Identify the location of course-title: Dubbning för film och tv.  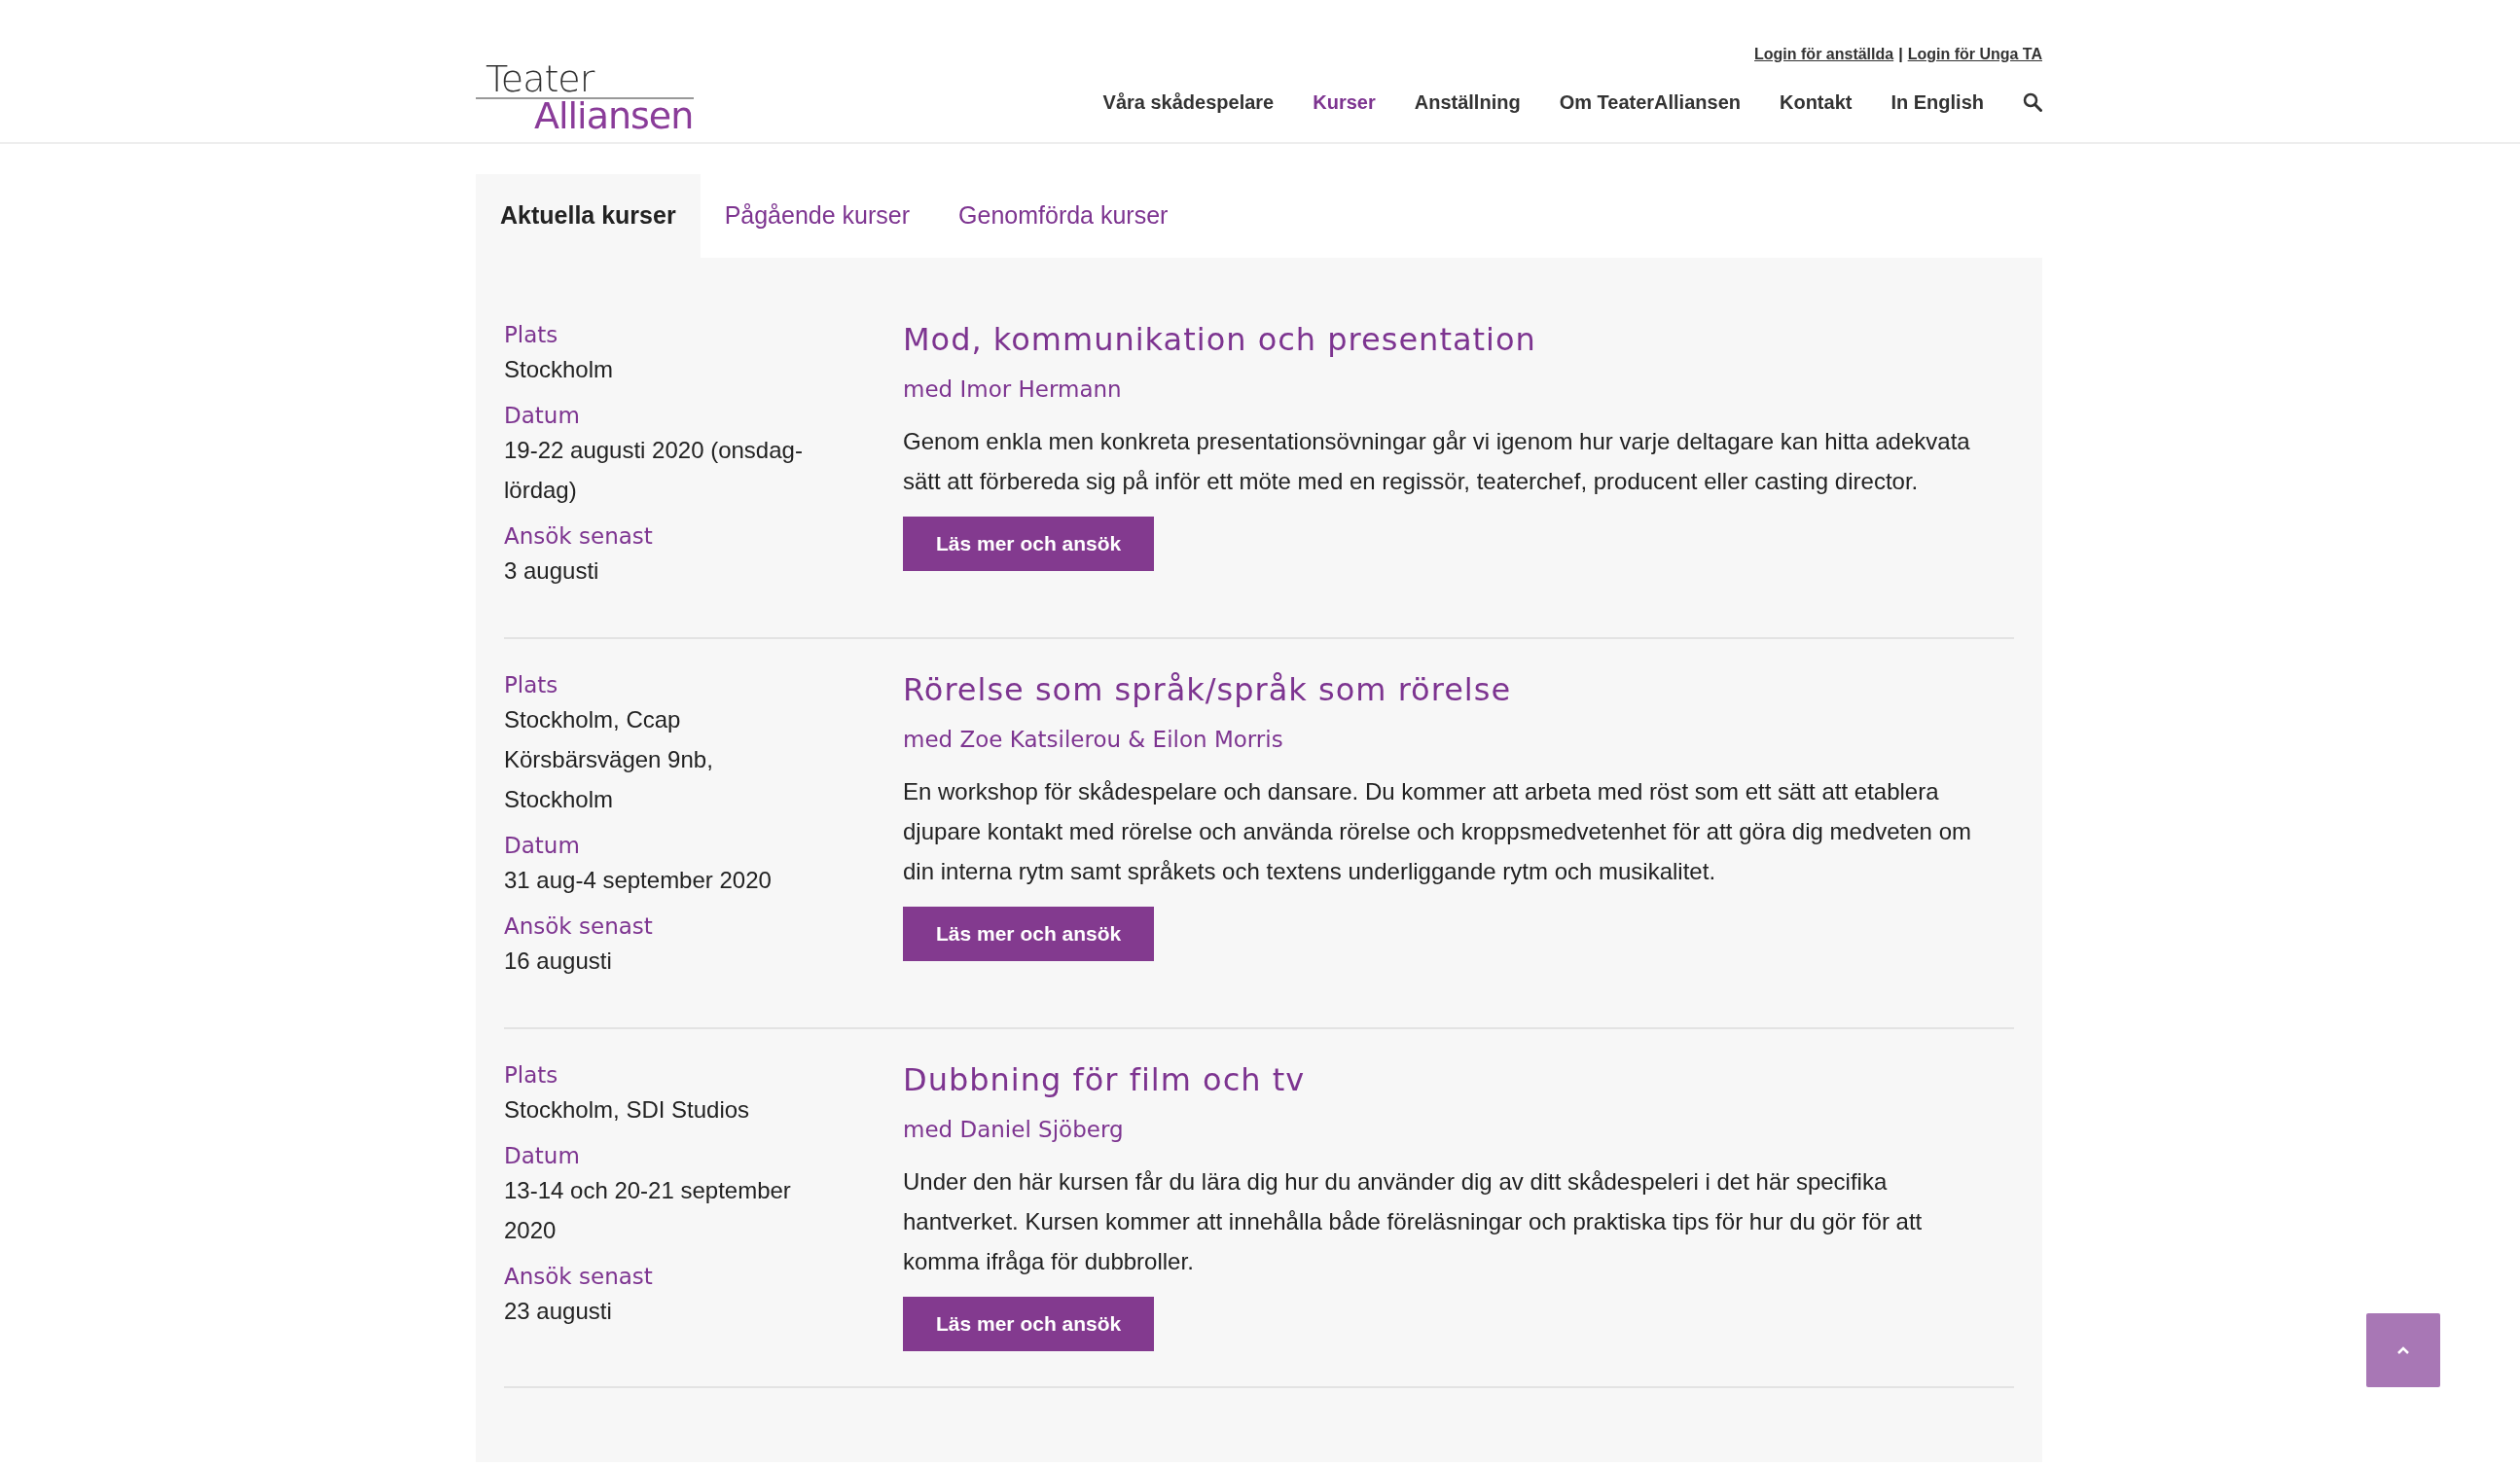
(1105, 1079).